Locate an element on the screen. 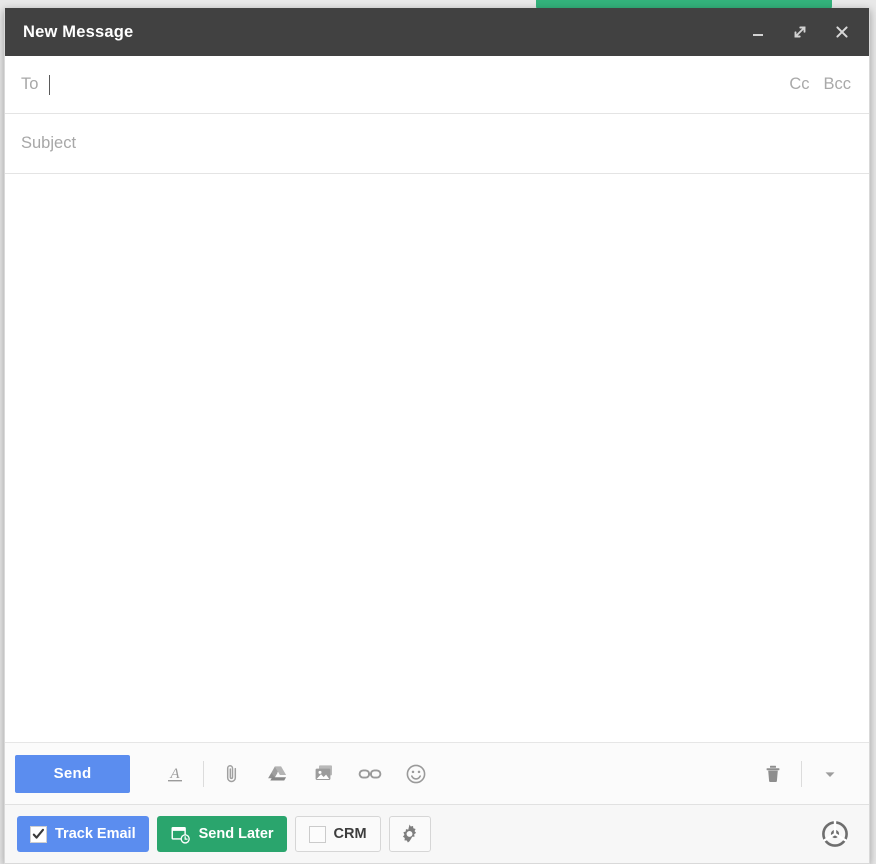 The image size is (876, 864). gear-icon is located at coordinates (409, 833).